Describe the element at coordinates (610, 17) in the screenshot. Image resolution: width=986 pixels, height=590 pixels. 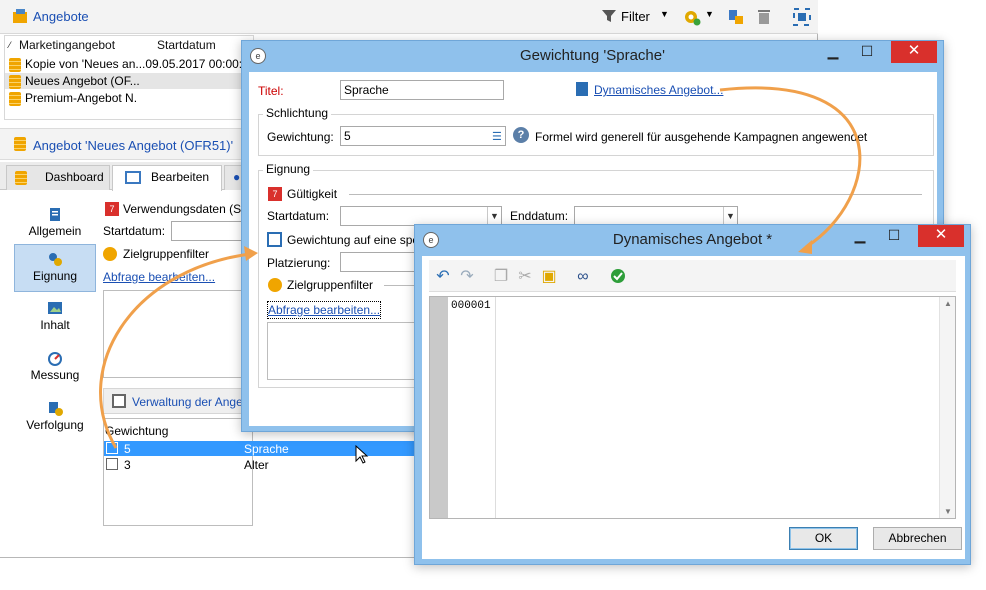
I see `filter-icon` at that location.